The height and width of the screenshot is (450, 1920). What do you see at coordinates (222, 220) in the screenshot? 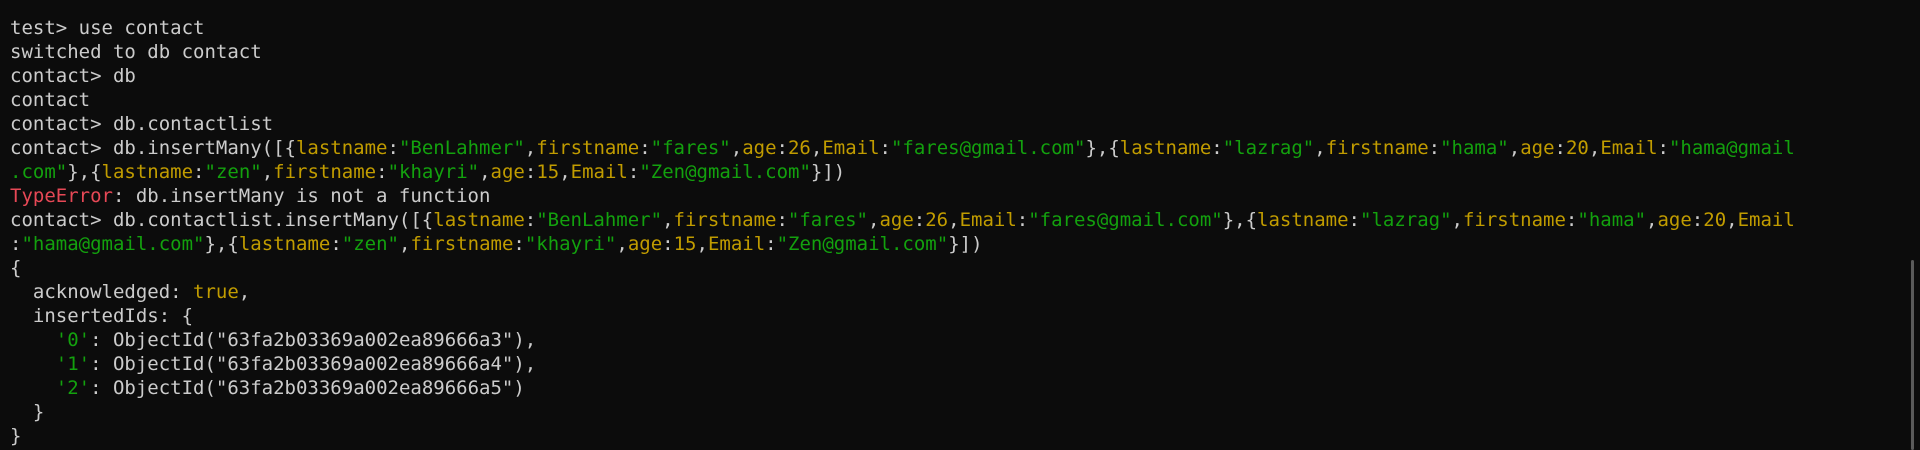
I see `terminal-text-segment: contact> db.contactlist.insertMany([{` at bounding box center [222, 220].